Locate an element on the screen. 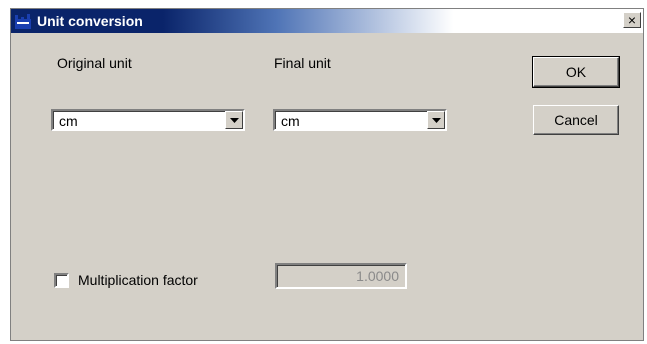 Image resolution: width=647 pixels, height=344 pixels. ok-button: OK is located at coordinates (576, 72).